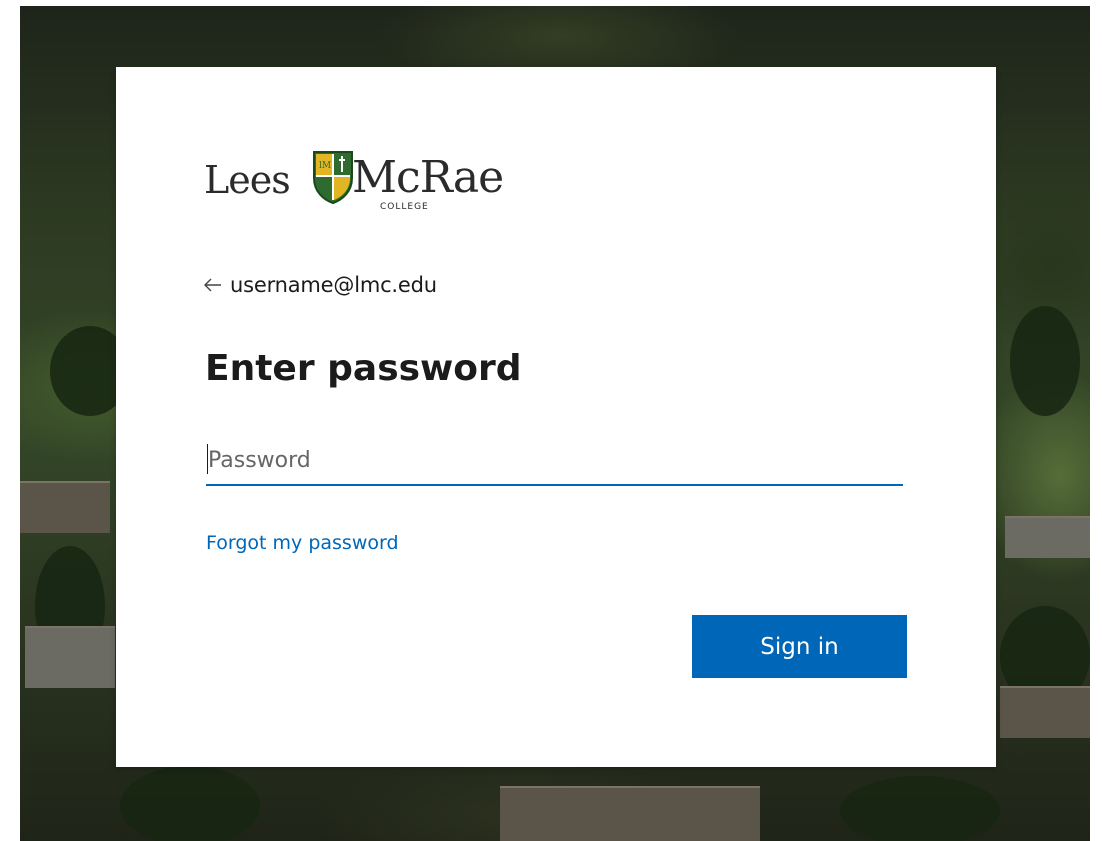  What do you see at coordinates (799, 646) in the screenshot?
I see `sign-in-button: Sign in` at bounding box center [799, 646].